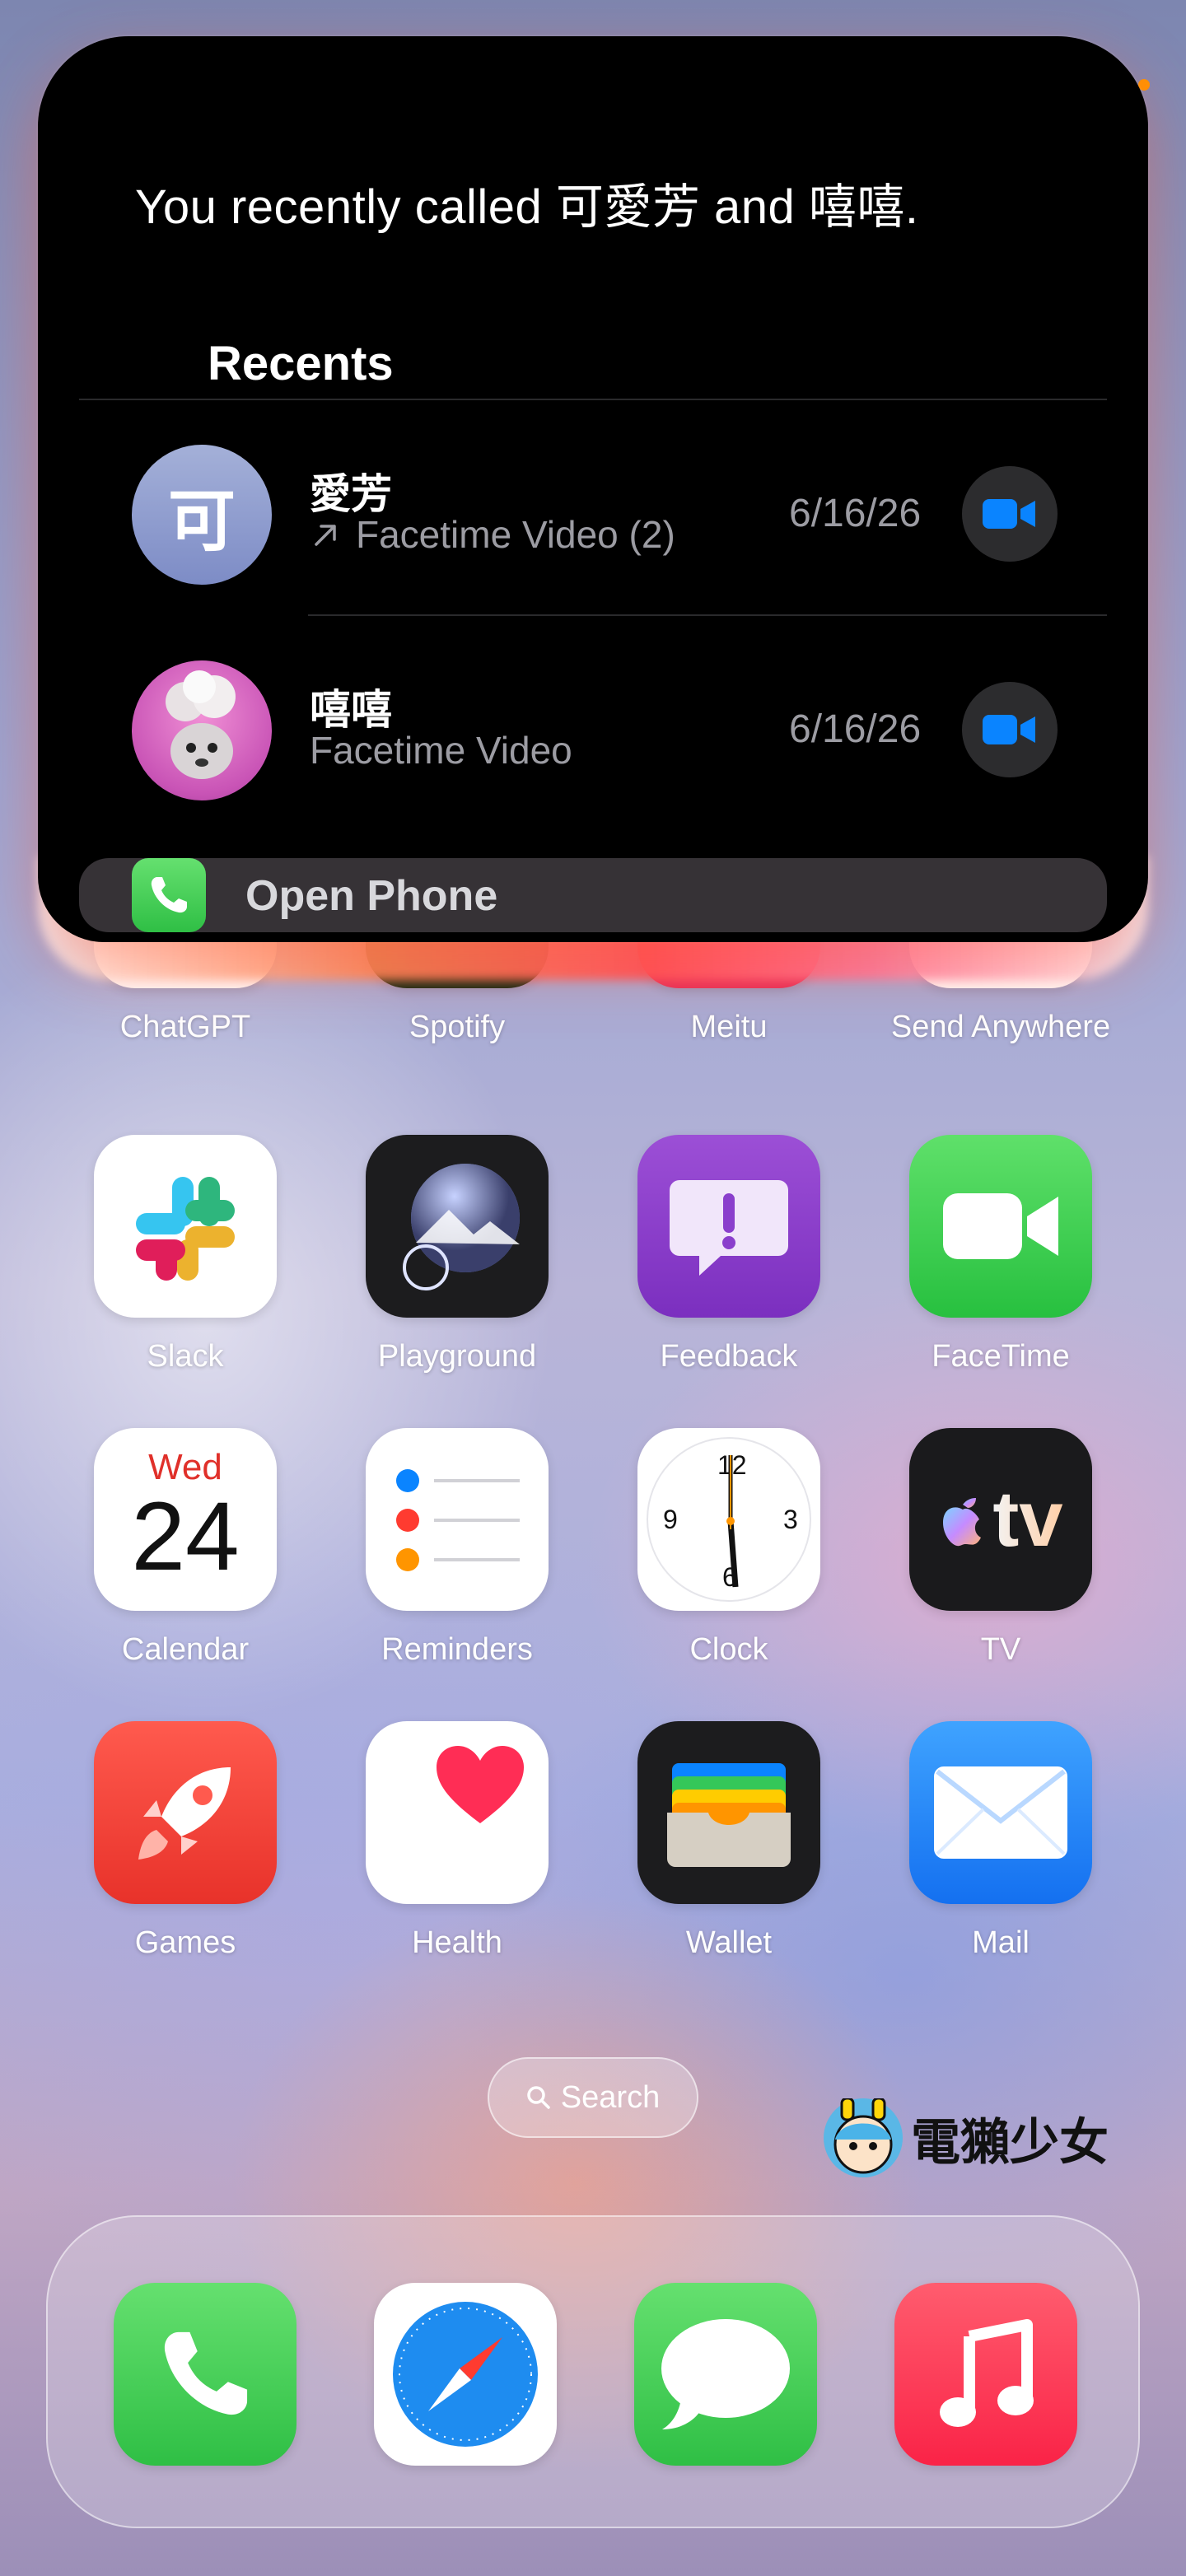  I want to click on avatar: 可, so click(202, 515).